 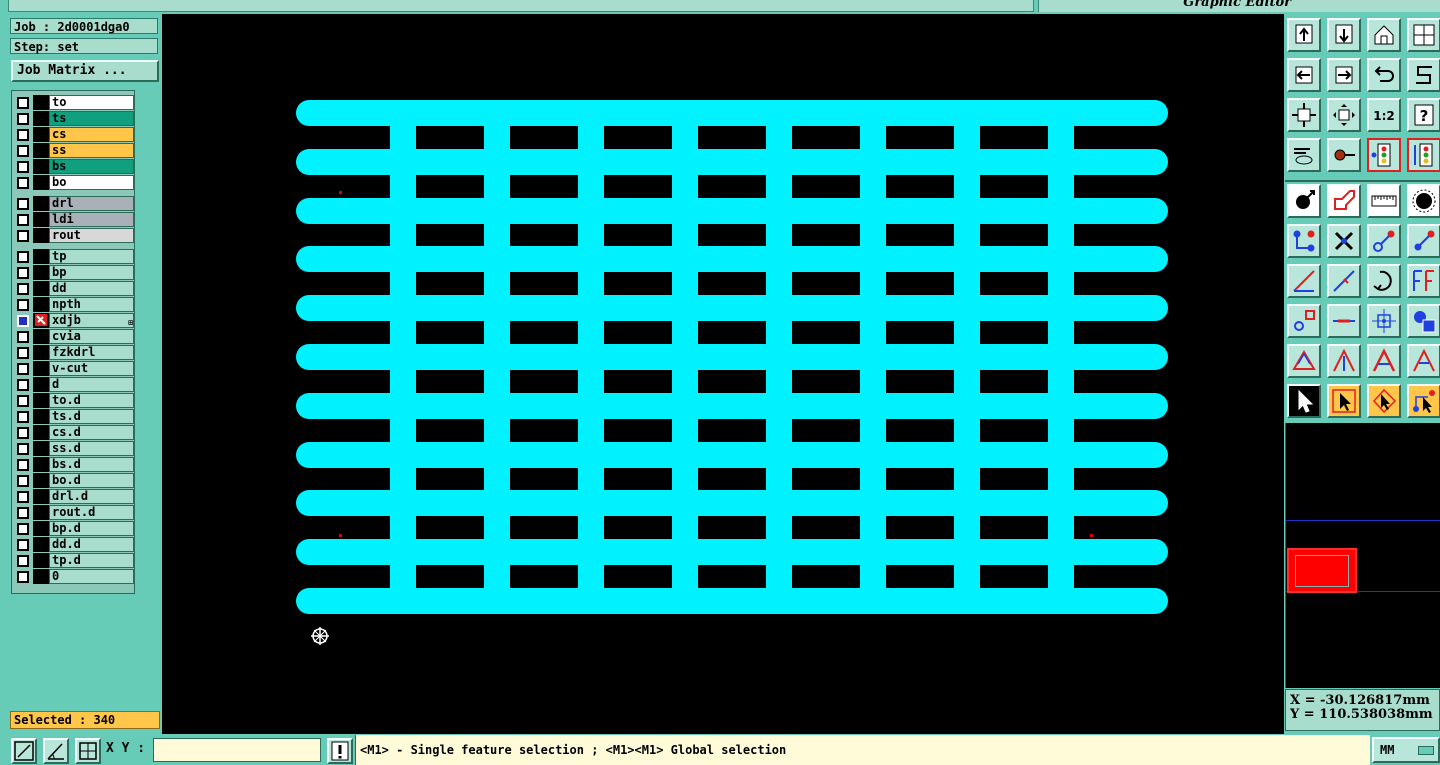 I want to click on layer-row-ss: ss, so click(x=74, y=150).